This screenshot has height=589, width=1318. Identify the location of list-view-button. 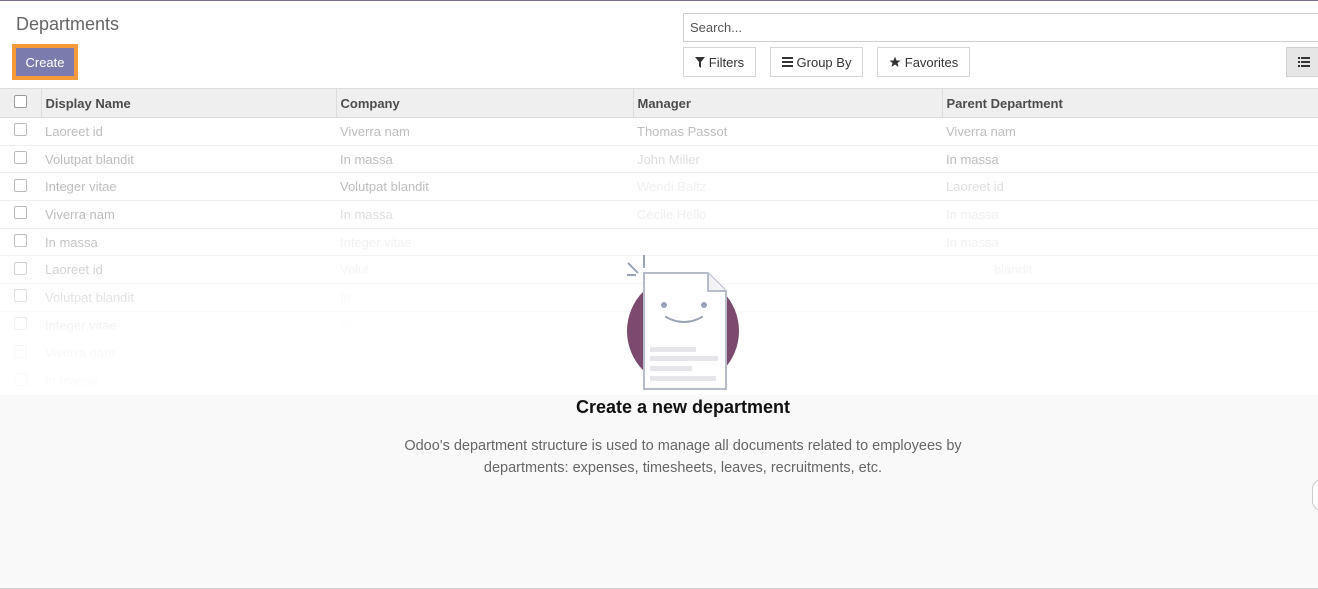
(1302, 62).